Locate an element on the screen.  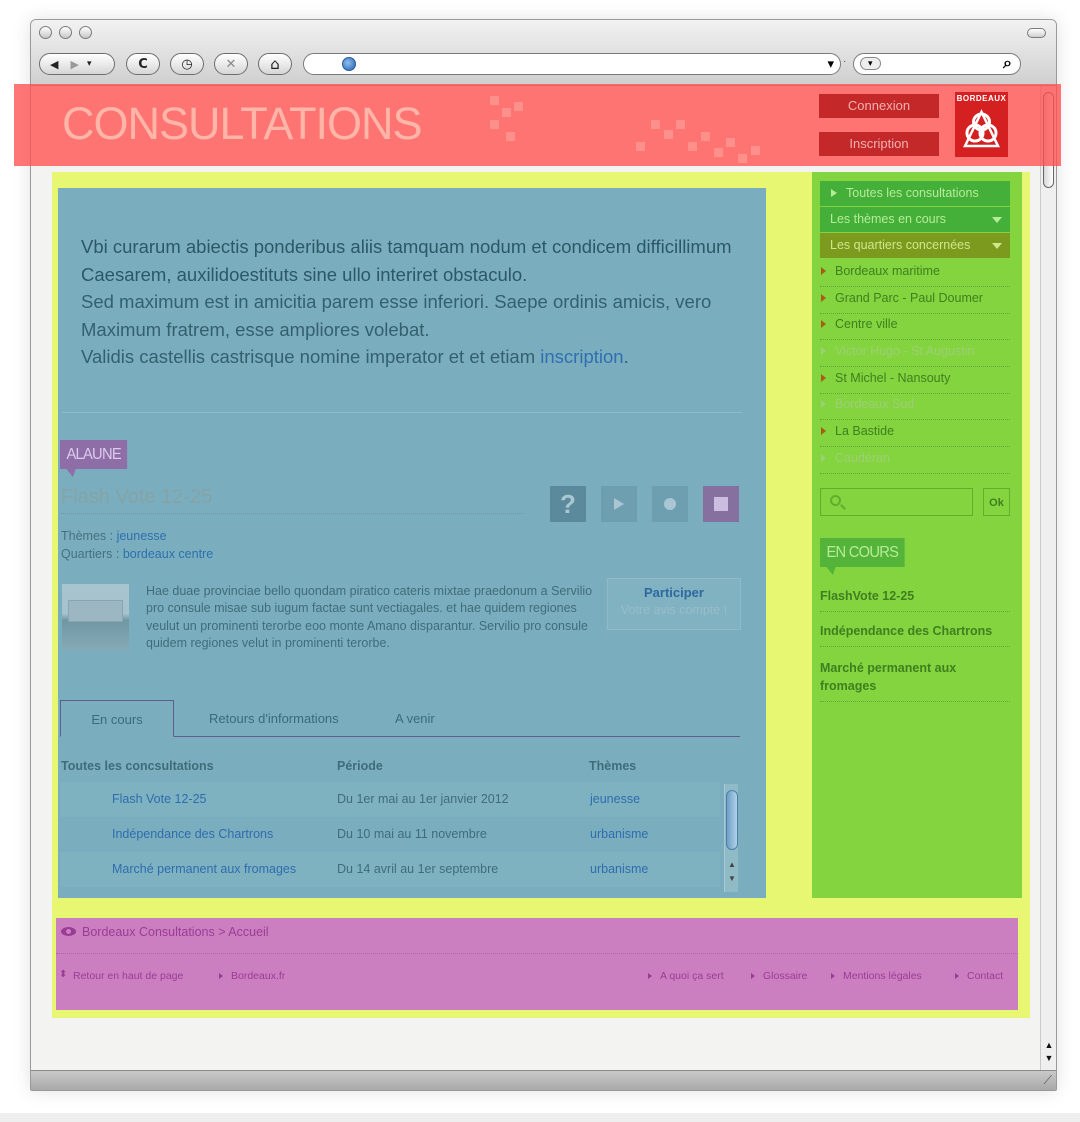
district-item: La Bastide is located at coordinates (915, 433).